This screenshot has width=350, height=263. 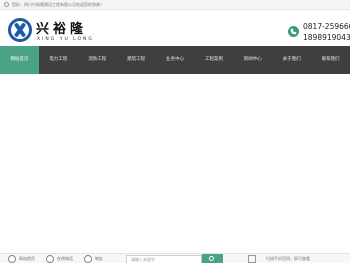 What do you see at coordinates (97, 60) in the screenshot?
I see `nav-item-fire: 消防工程` at bounding box center [97, 60].